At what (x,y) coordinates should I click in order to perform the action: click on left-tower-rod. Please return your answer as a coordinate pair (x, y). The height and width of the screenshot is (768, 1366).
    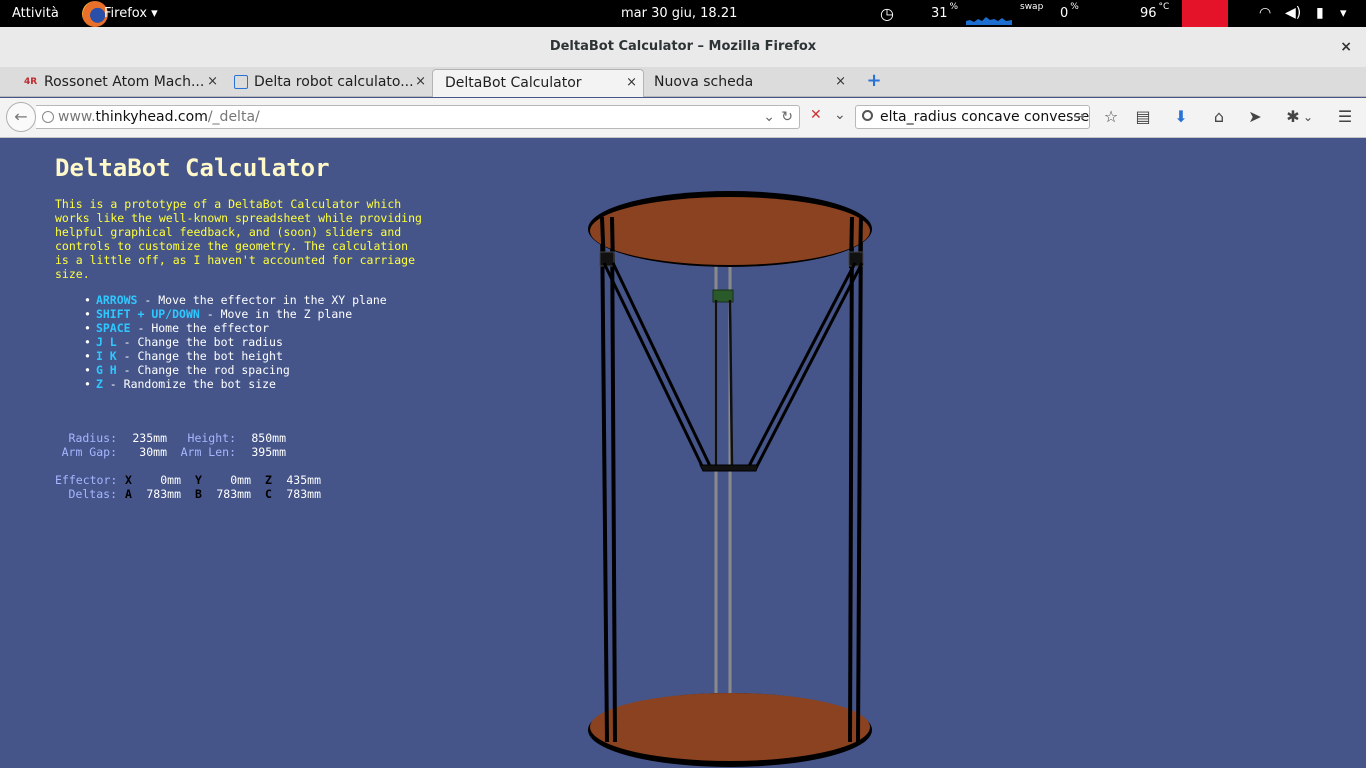
    Looking at the image, I should click on (613, 479).